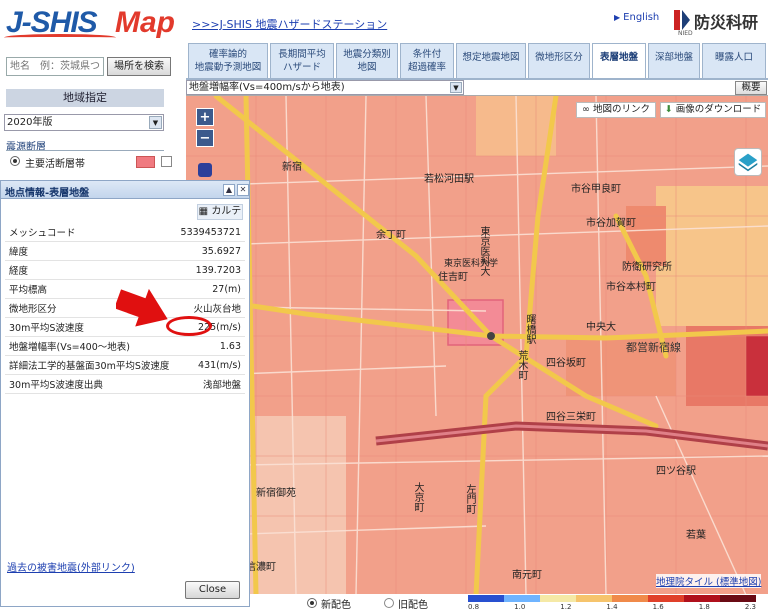 Image resolution: width=768 pixels, height=611 pixels. What do you see at coordinates (674, 61) in the screenshot?
I see `tab-deep-ground: 深部地盤` at bounding box center [674, 61].